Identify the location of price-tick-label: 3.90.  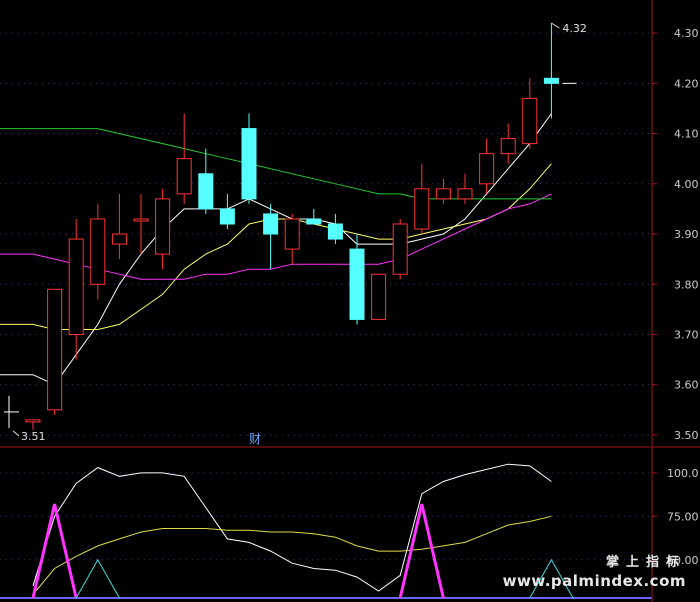
(686, 234).